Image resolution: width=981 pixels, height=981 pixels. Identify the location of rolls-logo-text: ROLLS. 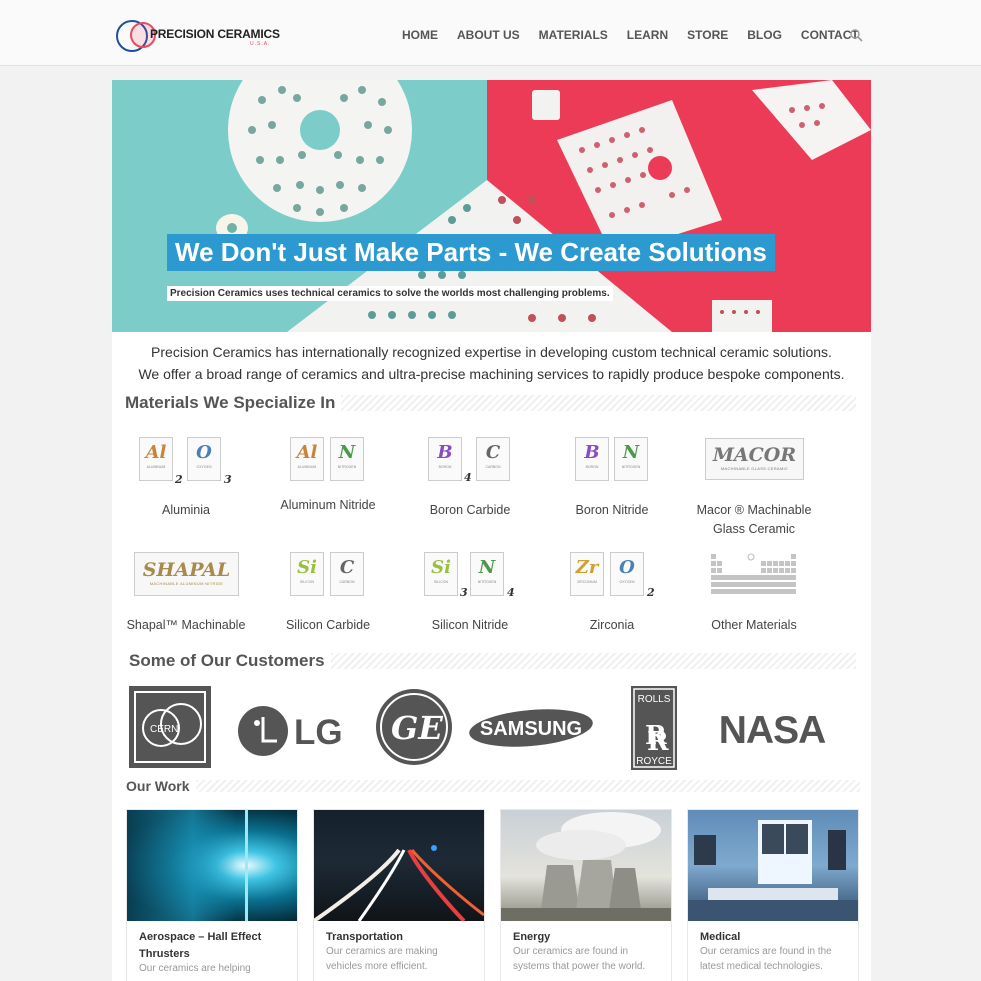
(654, 699).